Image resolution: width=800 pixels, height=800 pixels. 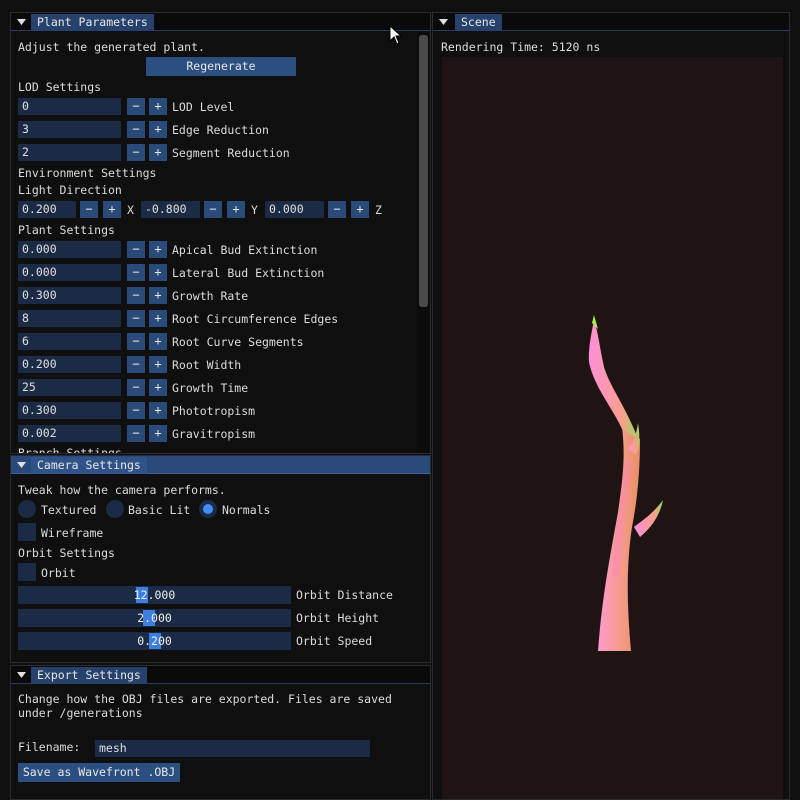 What do you see at coordinates (238, 342) in the screenshot?
I see `root-curve-segments-label: Root Curve Segments` at bounding box center [238, 342].